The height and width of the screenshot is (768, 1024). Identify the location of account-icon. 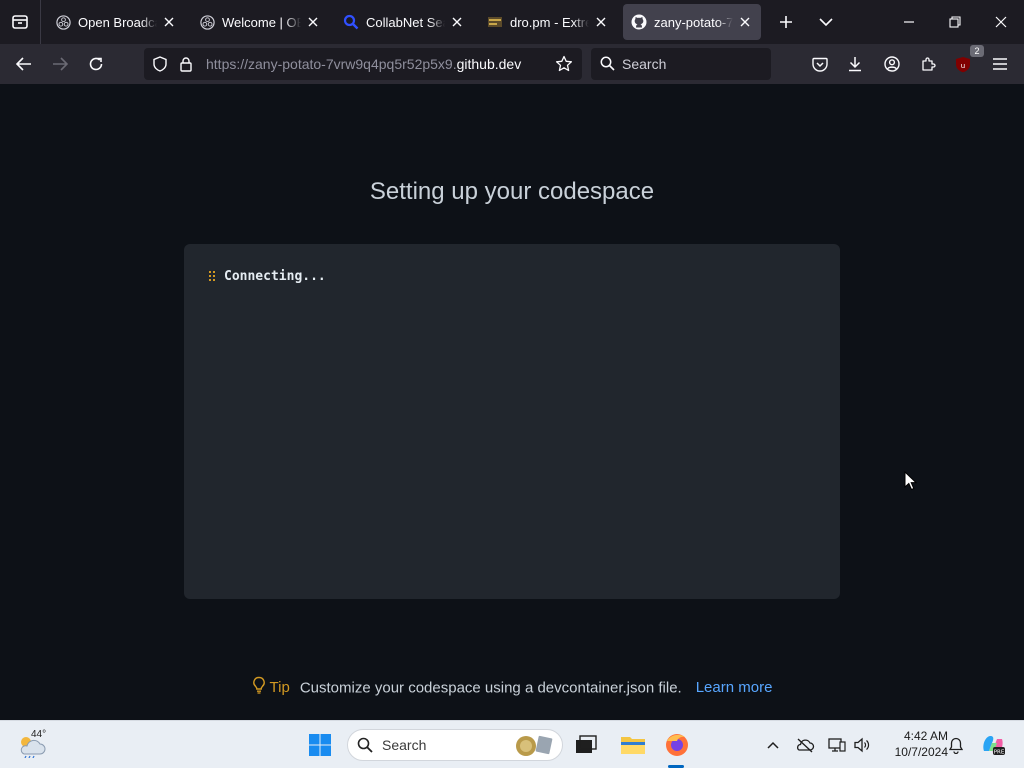
(892, 64).